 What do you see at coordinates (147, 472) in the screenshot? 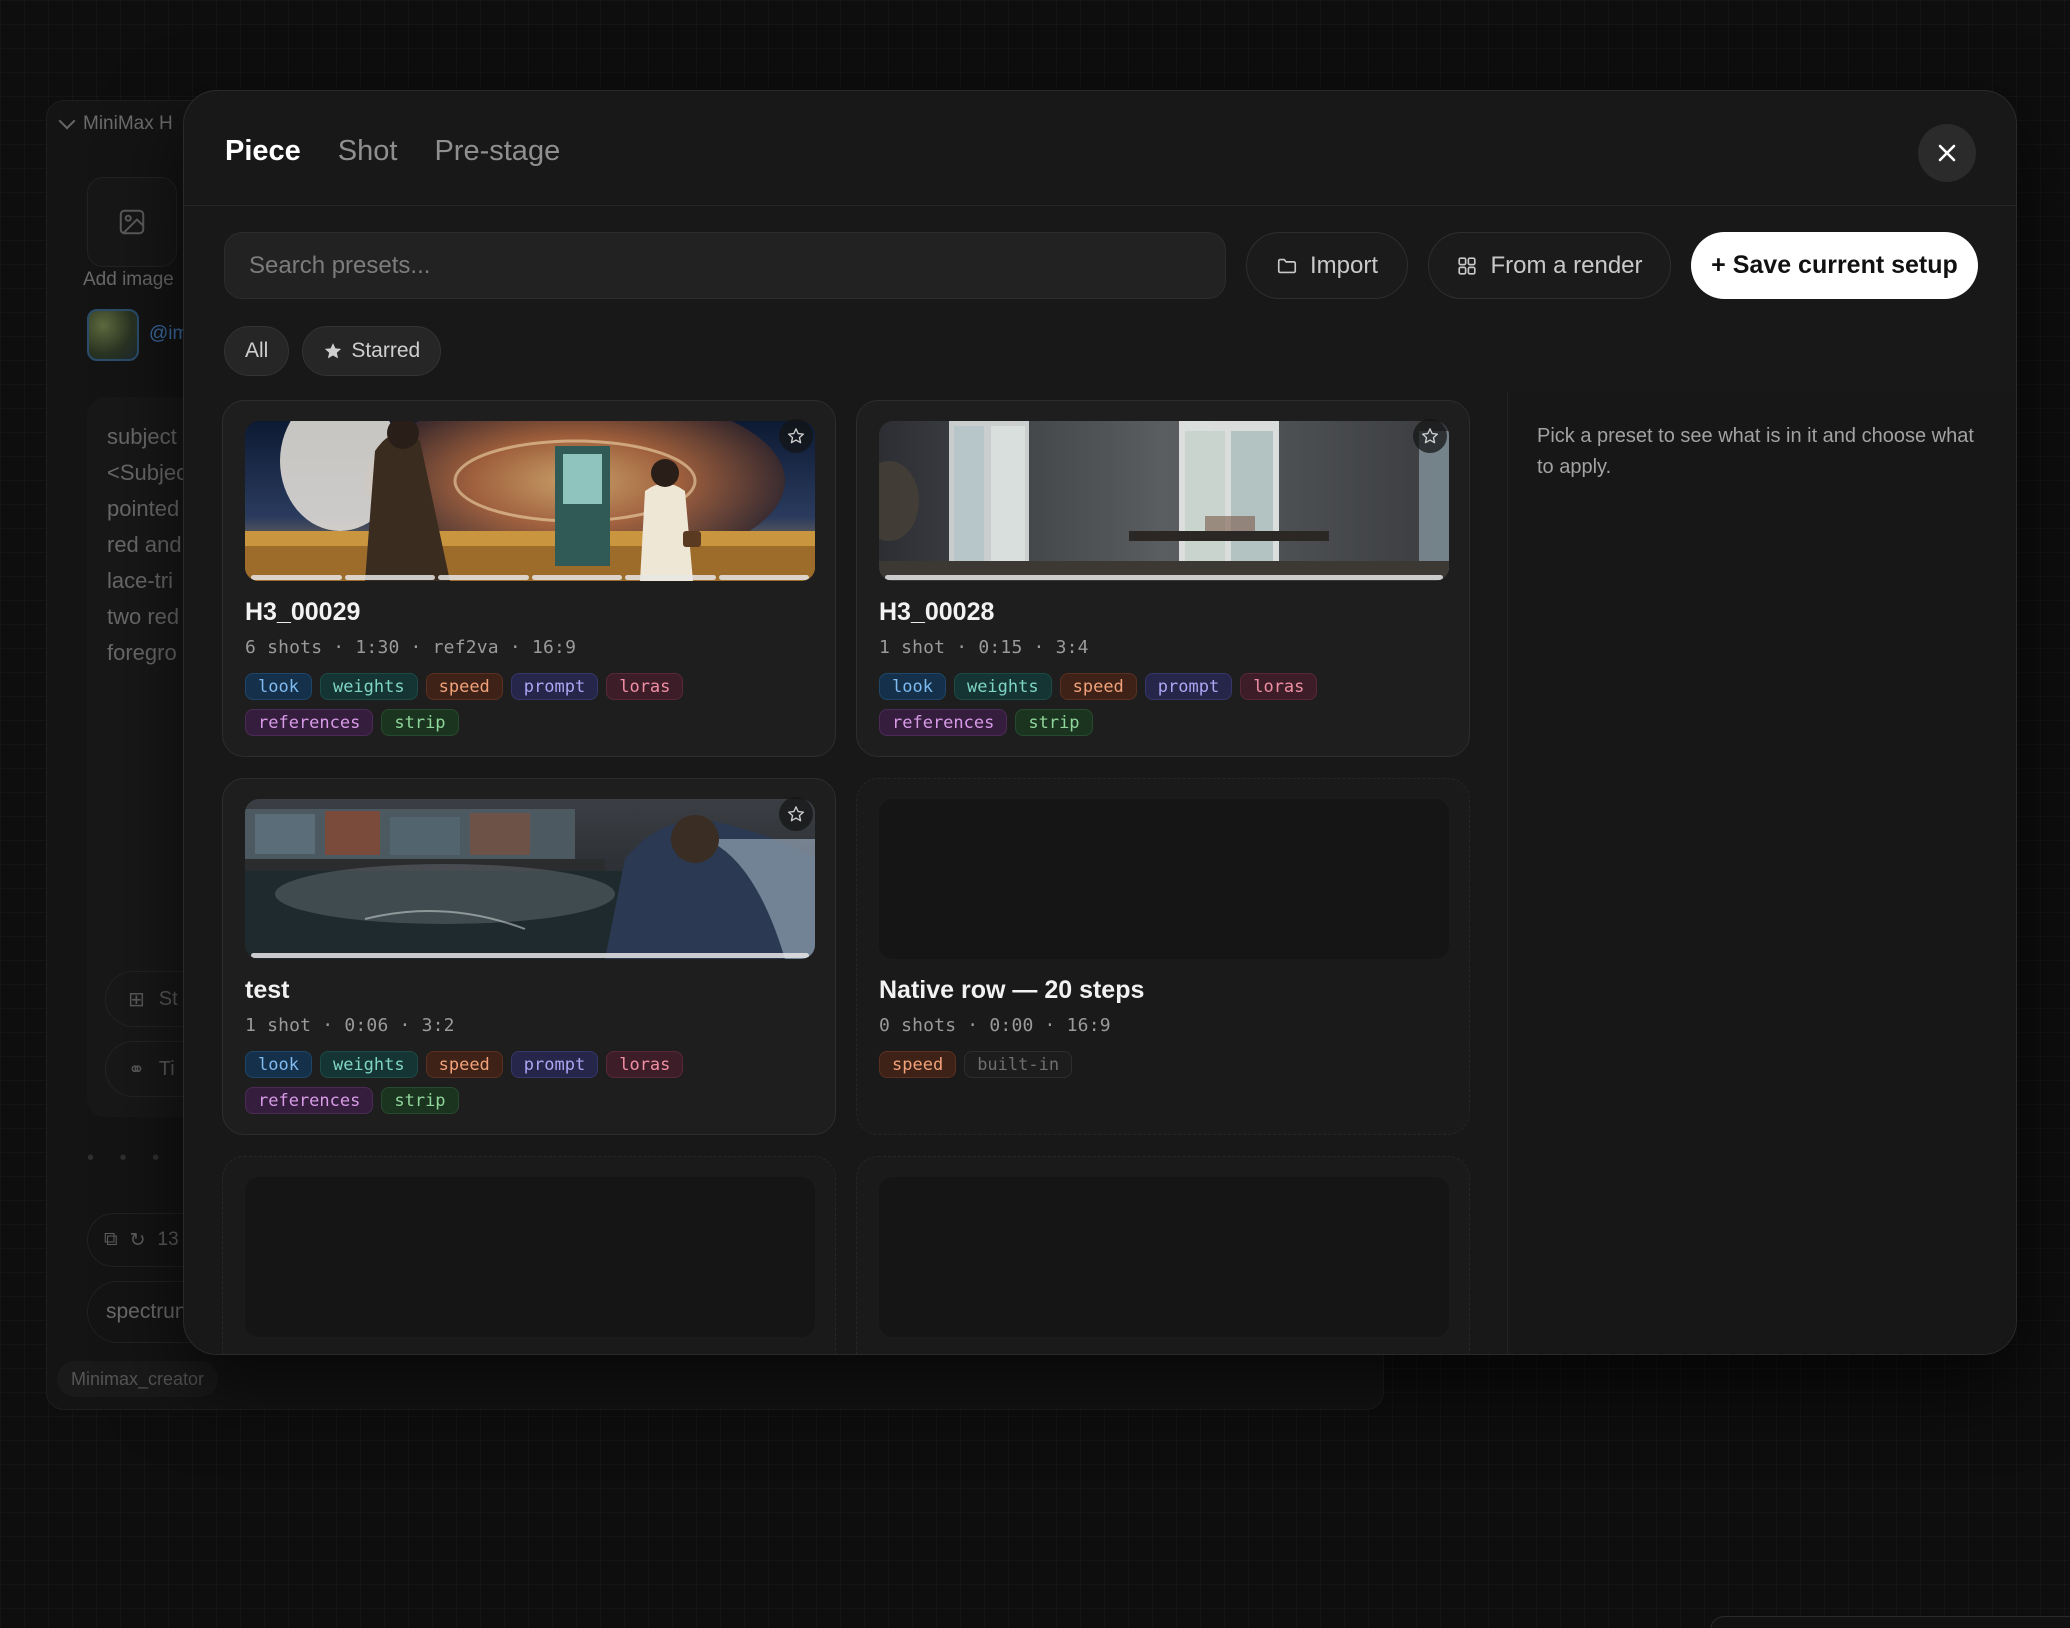
I see `prompt-line: <Subjec` at bounding box center [147, 472].